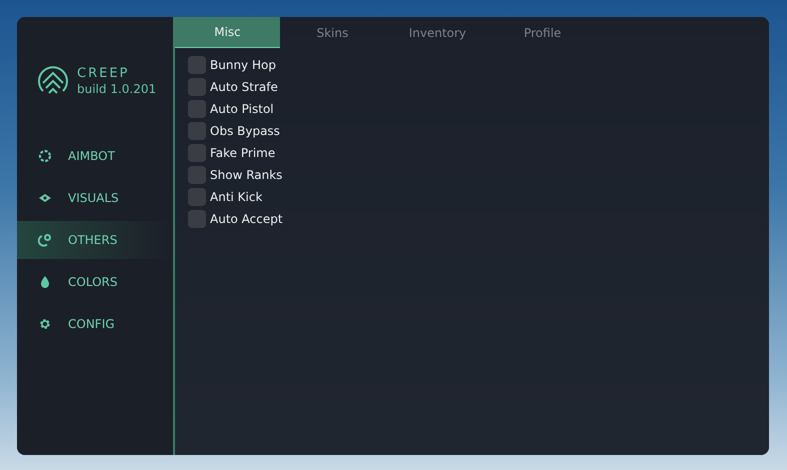  What do you see at coordinates (243, 65) in the screenshot?
I see `option-label: Bunny Hop` at bounding box center [243, 65].